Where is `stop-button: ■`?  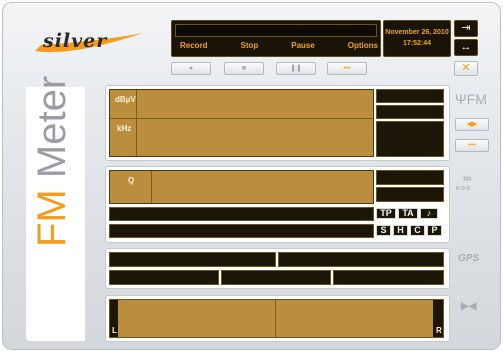 stop-button: ■ is located at coordinates (244, 68).